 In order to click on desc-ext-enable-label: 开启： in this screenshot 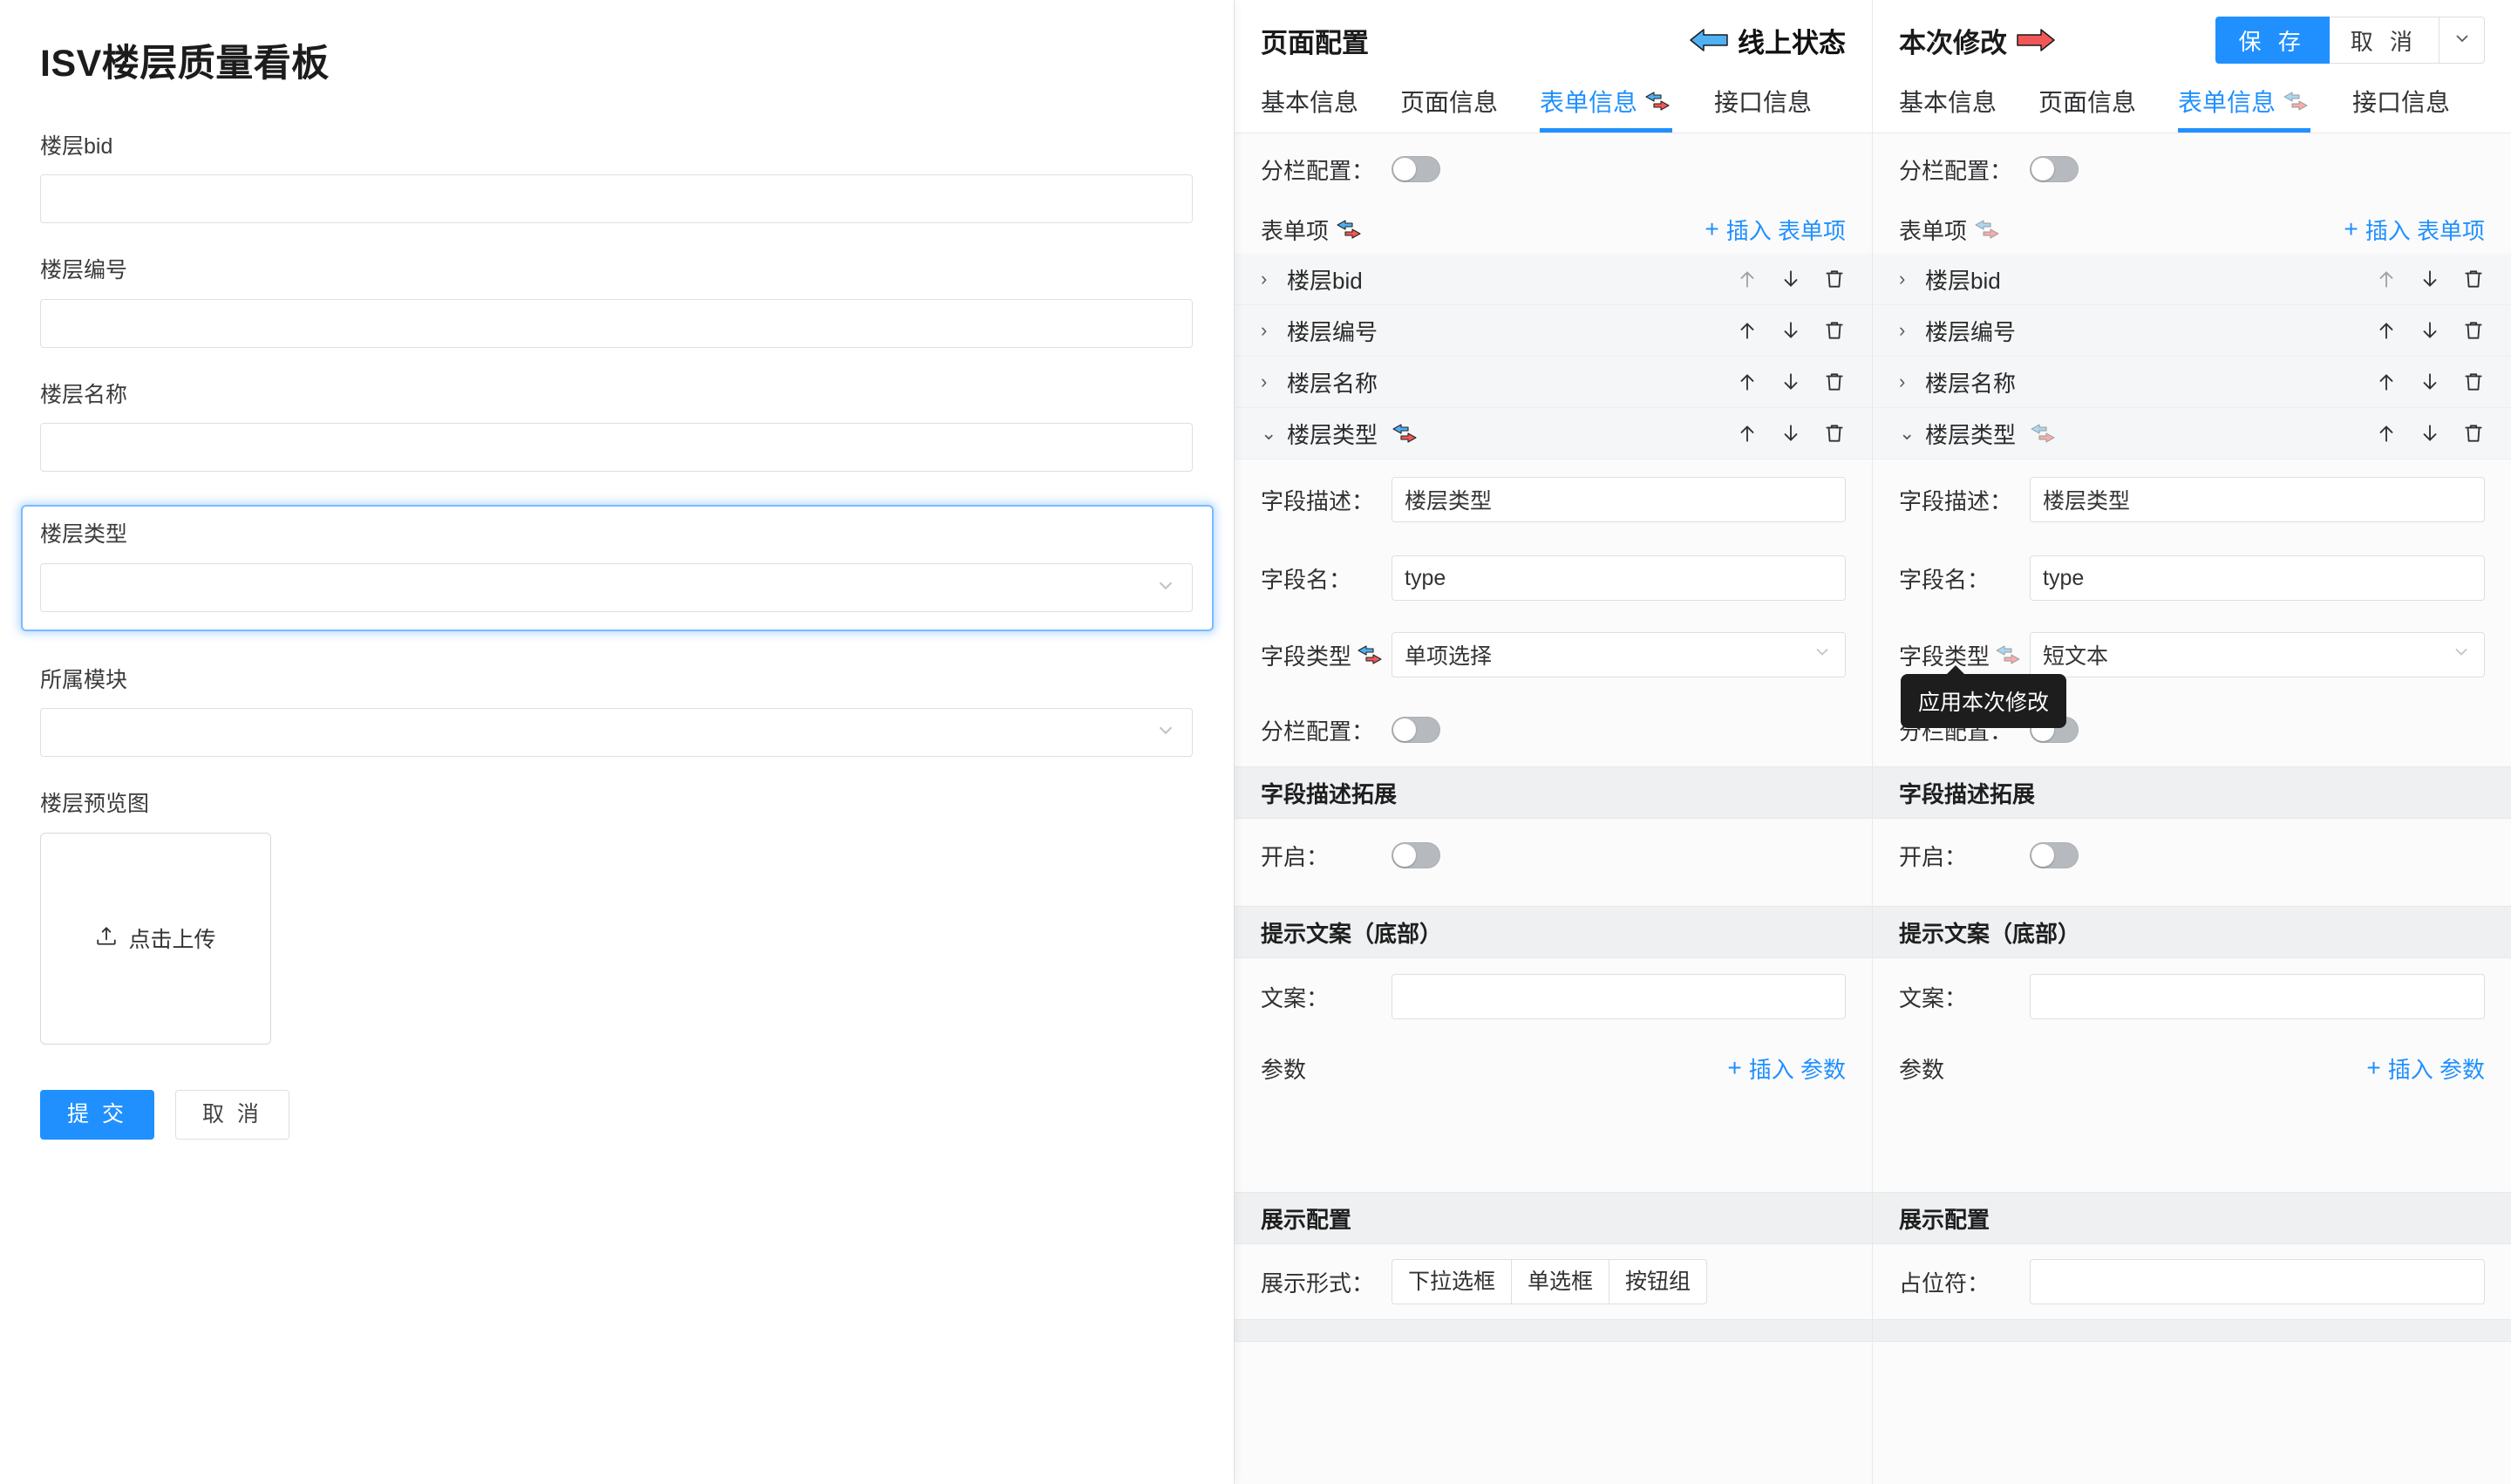, I will do `click(1933, 856)`.